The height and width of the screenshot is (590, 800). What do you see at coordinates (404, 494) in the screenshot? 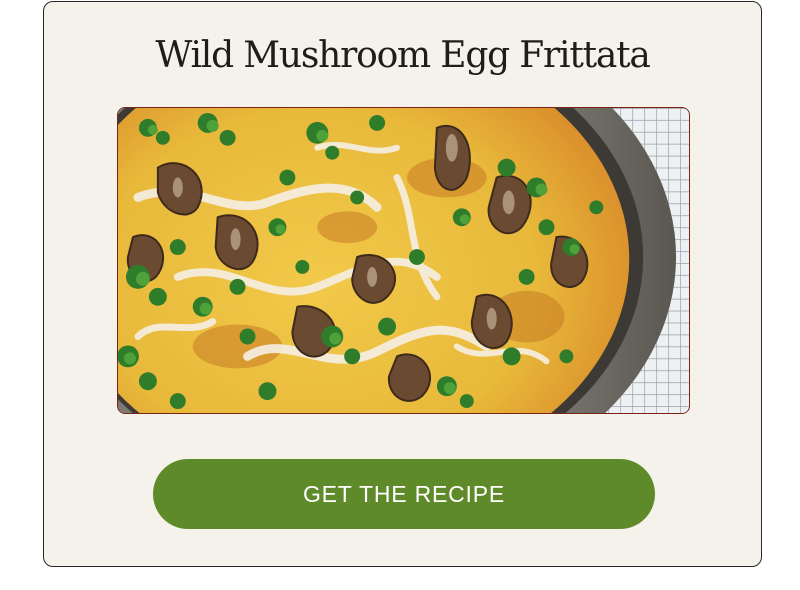
I see `get-recipe-button: GET THE RECIPE` at bounding box center [404, 494].